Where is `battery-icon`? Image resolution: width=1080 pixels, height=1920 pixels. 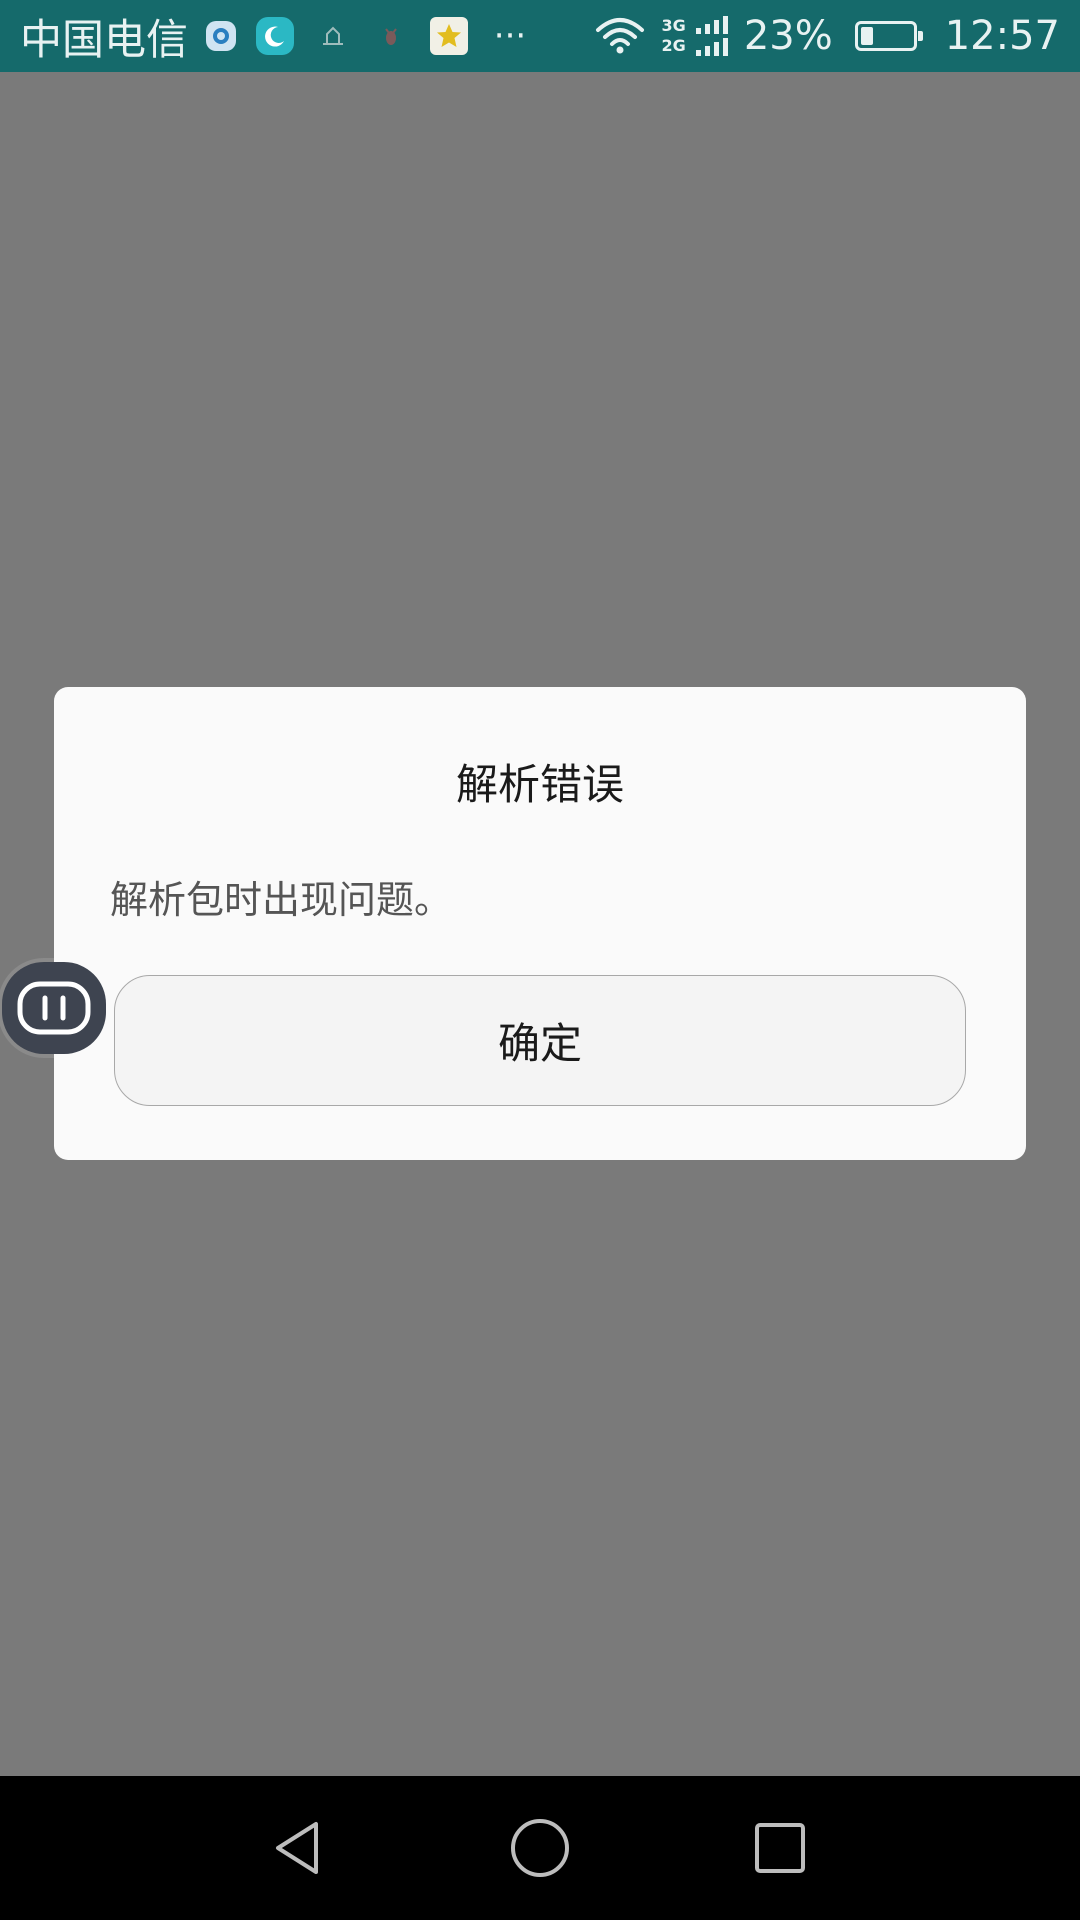 battery-icon is located at coordinates (888, 36).